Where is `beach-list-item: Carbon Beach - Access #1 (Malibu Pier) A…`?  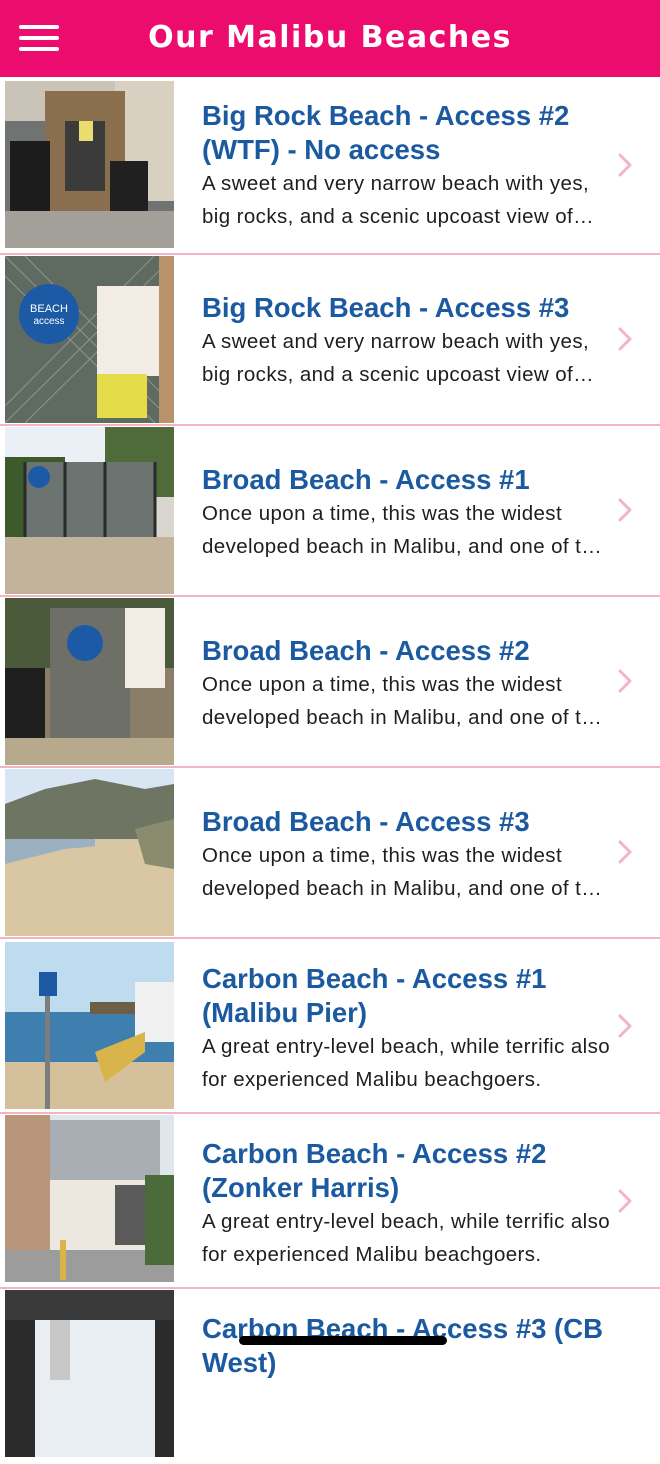
beach-list-item: Carbon Beach - Access #1 (Malibu Pier) A… is located at coordinates (330, 1026).